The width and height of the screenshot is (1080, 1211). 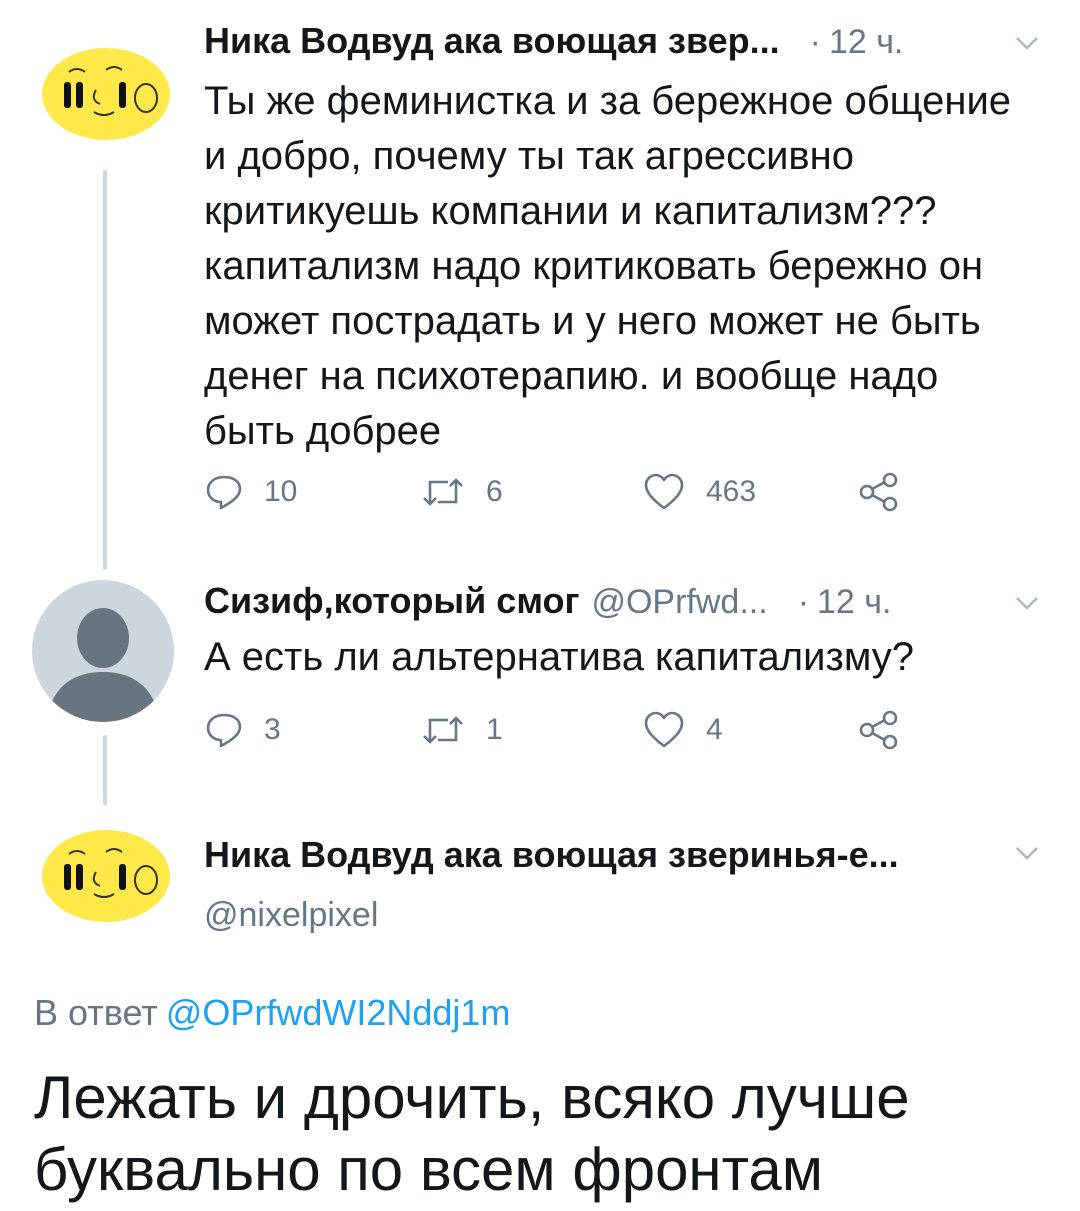 I want to click on tweet-actions: 3 1 4, so click(x=564, y=735).